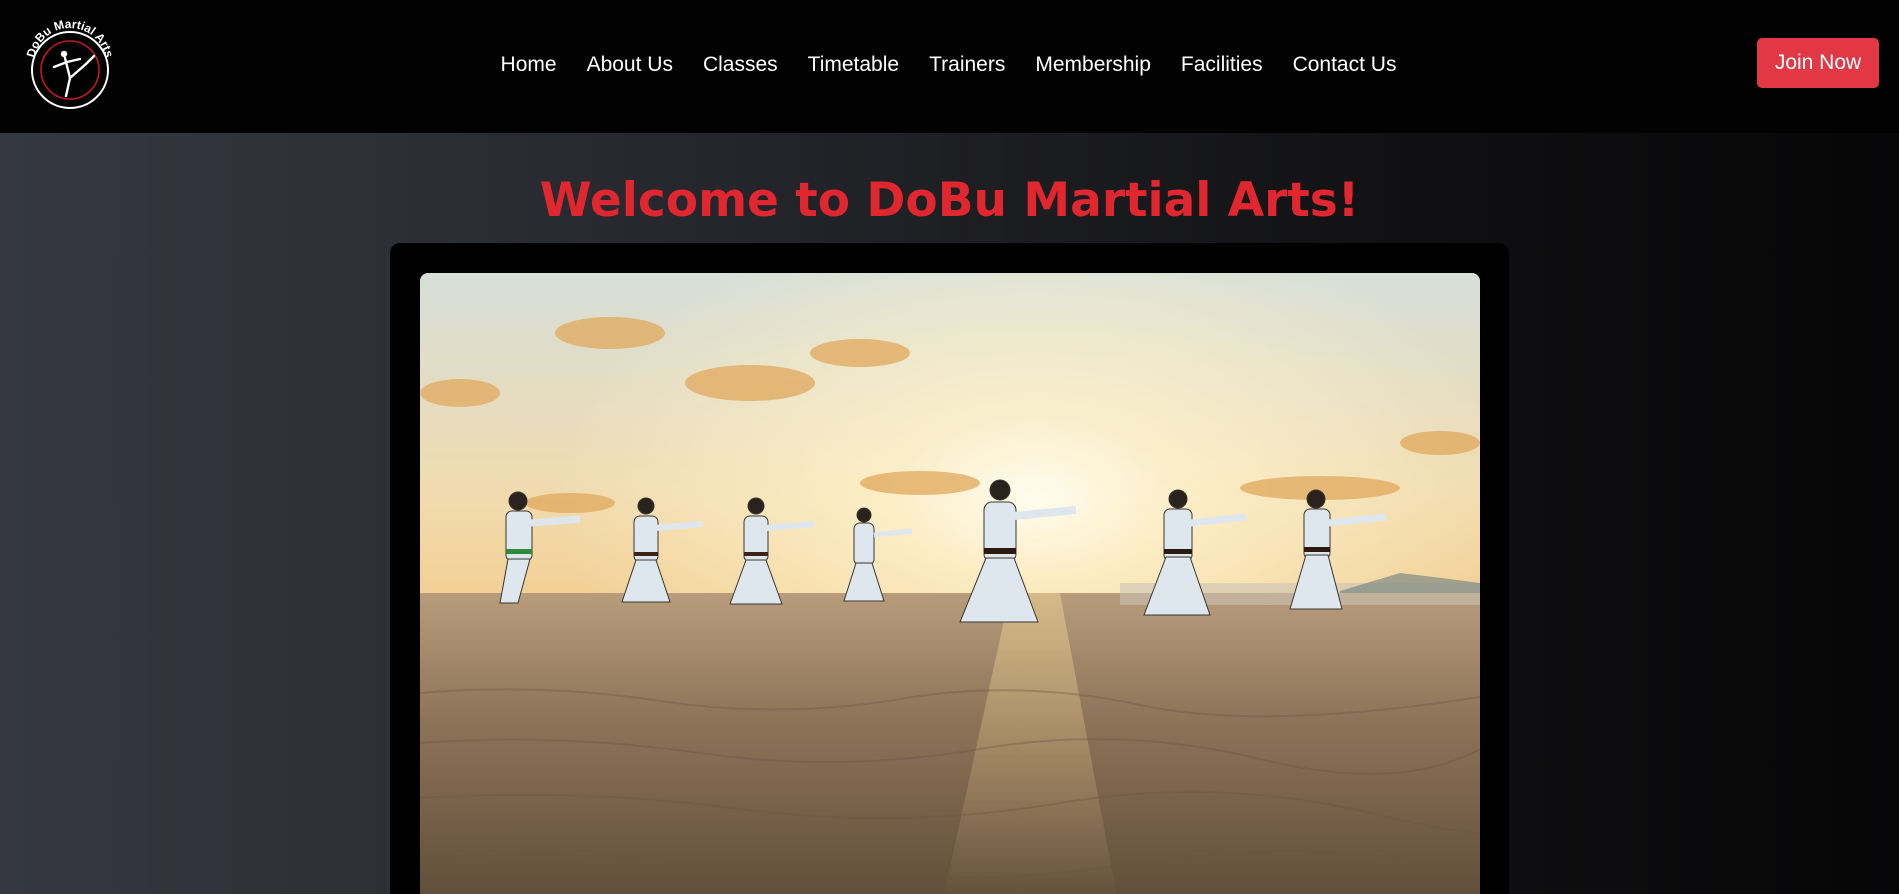  What do you see at coordinates (1818, 63) in the screenshot?
I see `join-now-button: Join Now` at bounding box center [1818, 63].